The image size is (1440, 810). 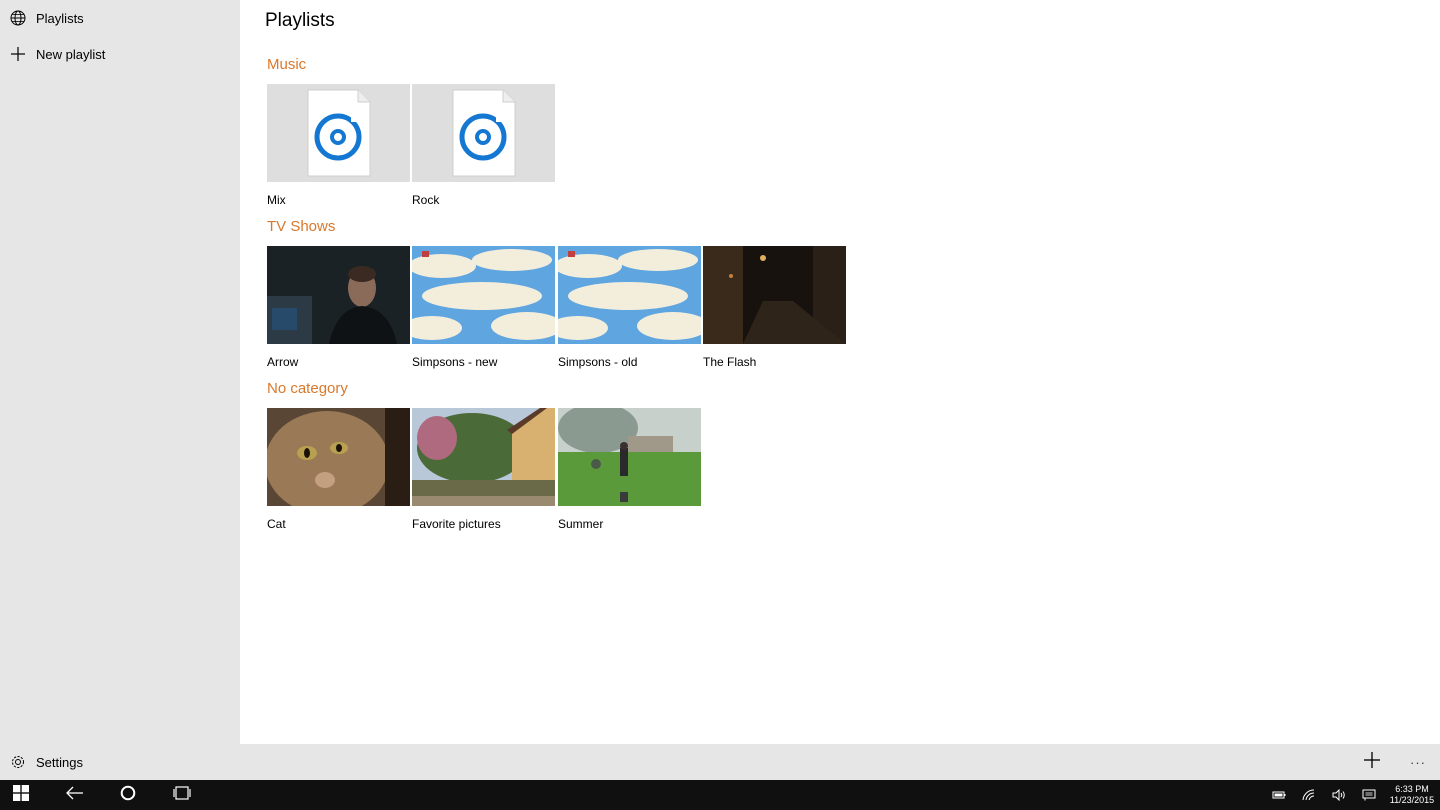 What do you see at coordinates (1309, 795) in the screenshot?
I see `wifi-icon` at bounding box center [1309, 795].